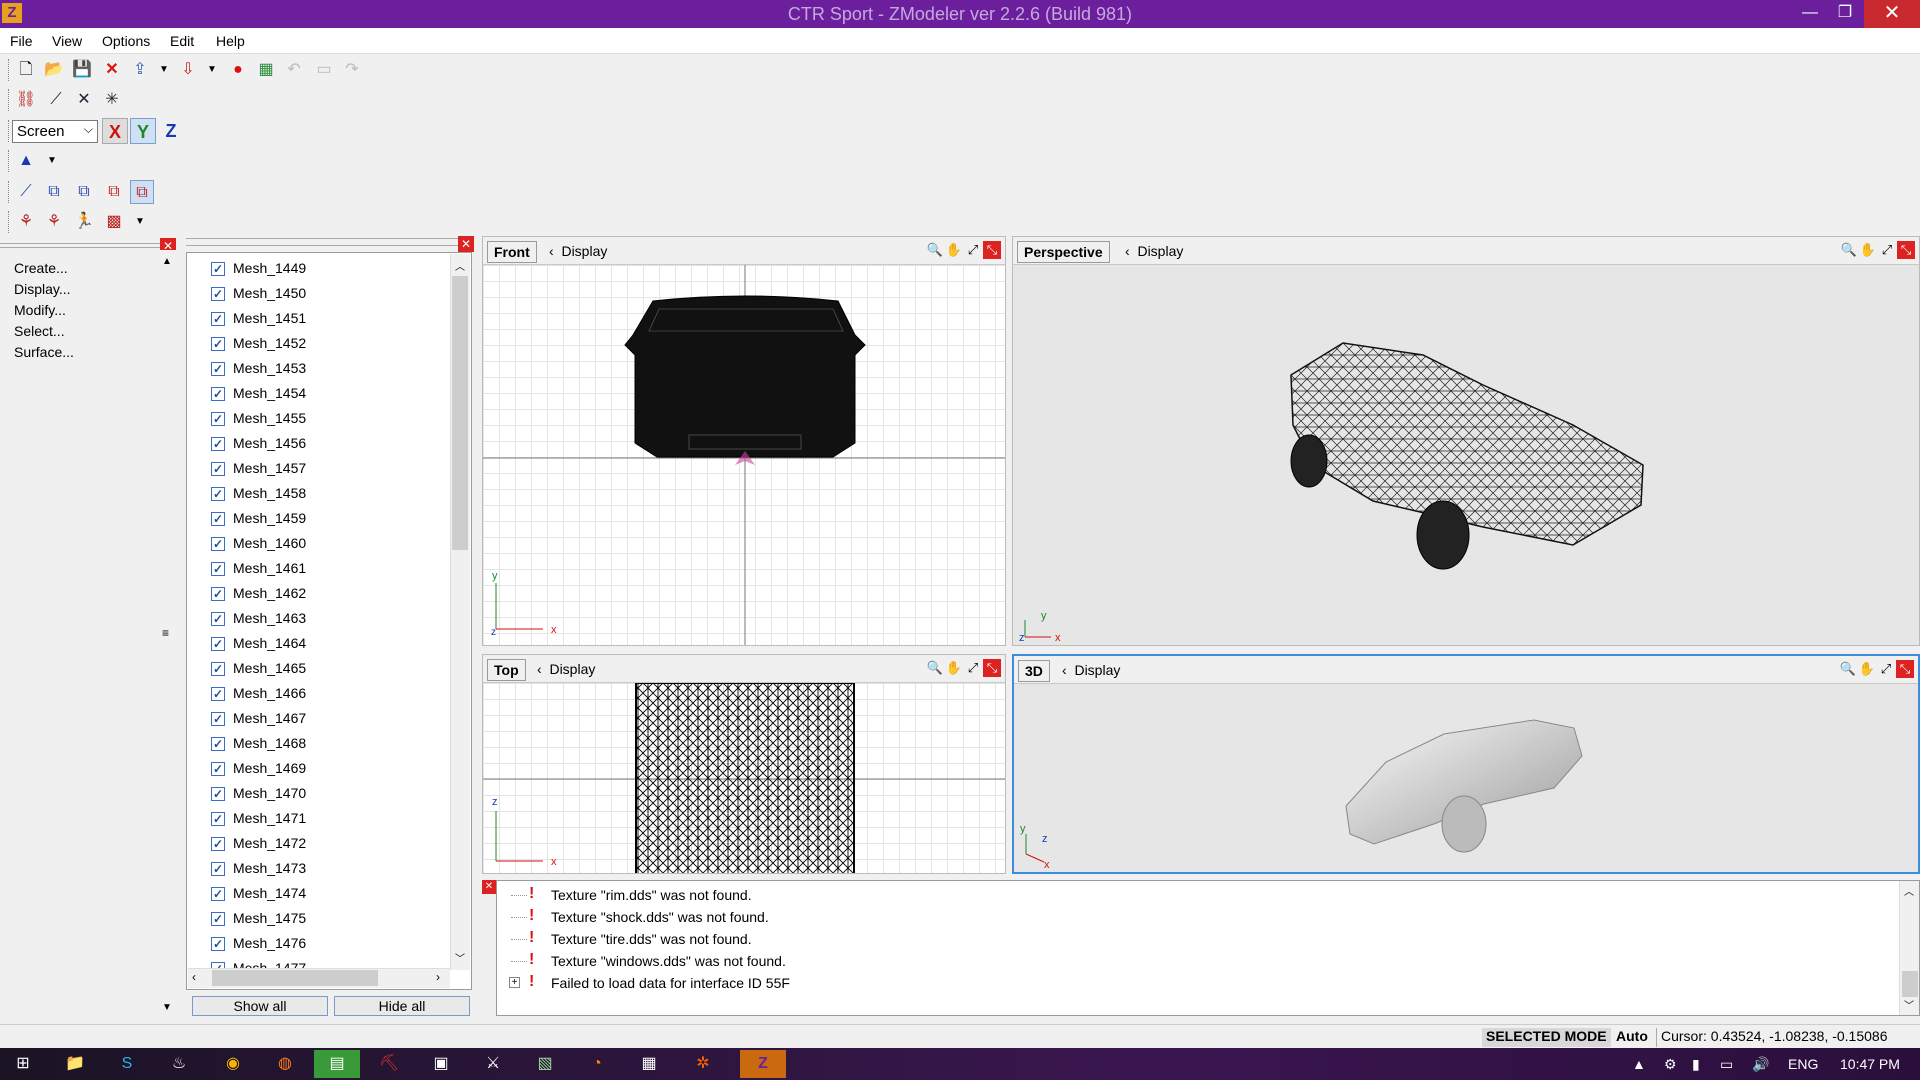 This screenshot has width=1920, height=1080. What do you see at coordinates (1870, 1064) in the screenshot?
I see `clock: 10:47 PM` at bounding box center [1870, 1064].